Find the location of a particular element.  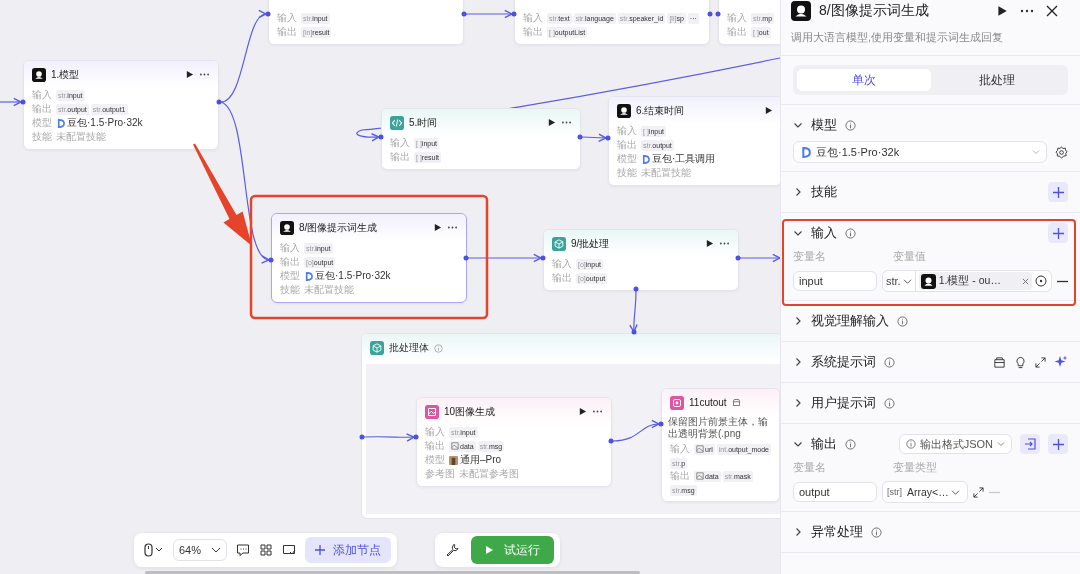

type-select: str. is located at coordinates (899, 281).